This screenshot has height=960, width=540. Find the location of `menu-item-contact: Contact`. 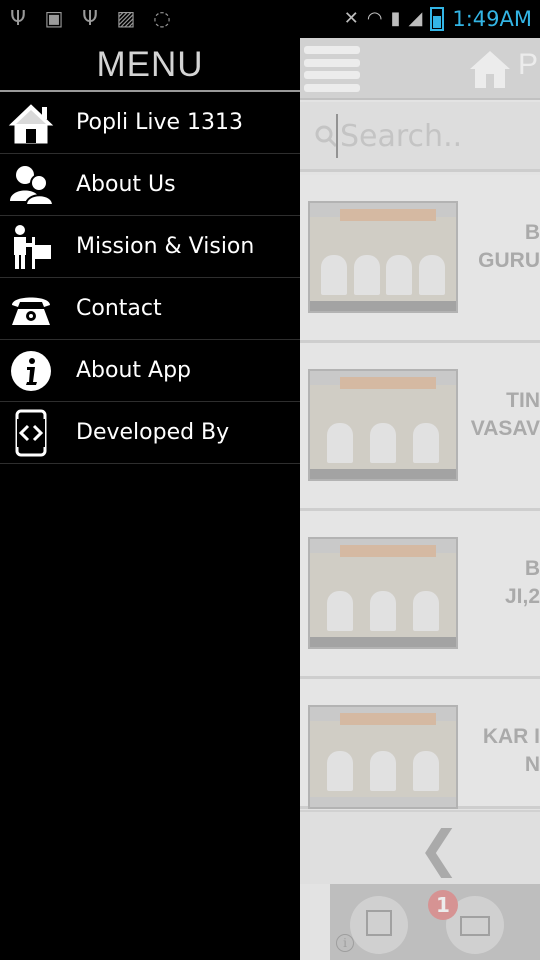

menu-item-contact: Contact is located at coordinates (150, 309).